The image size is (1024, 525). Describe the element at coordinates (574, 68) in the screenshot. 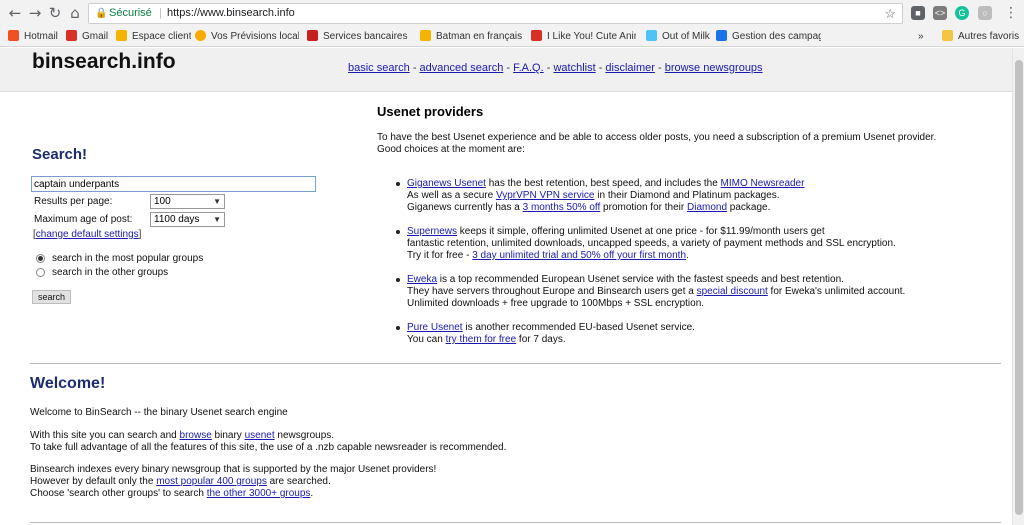

I see `nav-watchlist: watchlist` at that location.